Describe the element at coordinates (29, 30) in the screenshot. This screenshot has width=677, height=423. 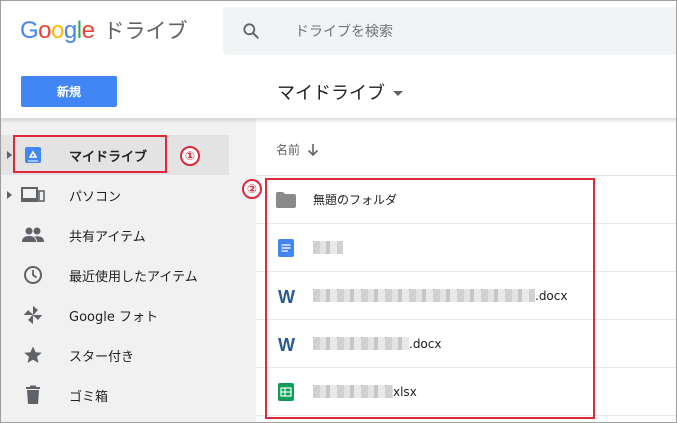
I see `logo-letter: G` at that location.